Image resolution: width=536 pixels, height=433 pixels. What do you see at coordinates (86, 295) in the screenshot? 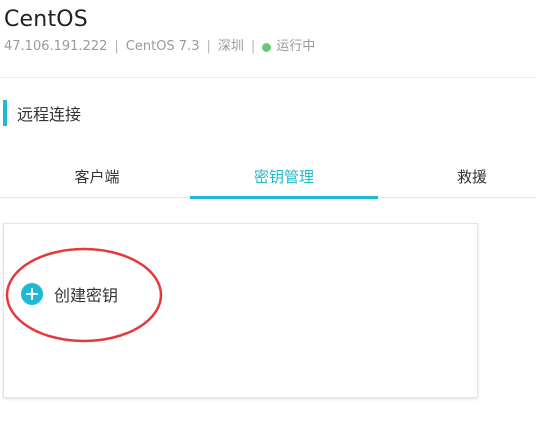
I see `create-key-label: 创建密钥` at bounding box center [86, 295].